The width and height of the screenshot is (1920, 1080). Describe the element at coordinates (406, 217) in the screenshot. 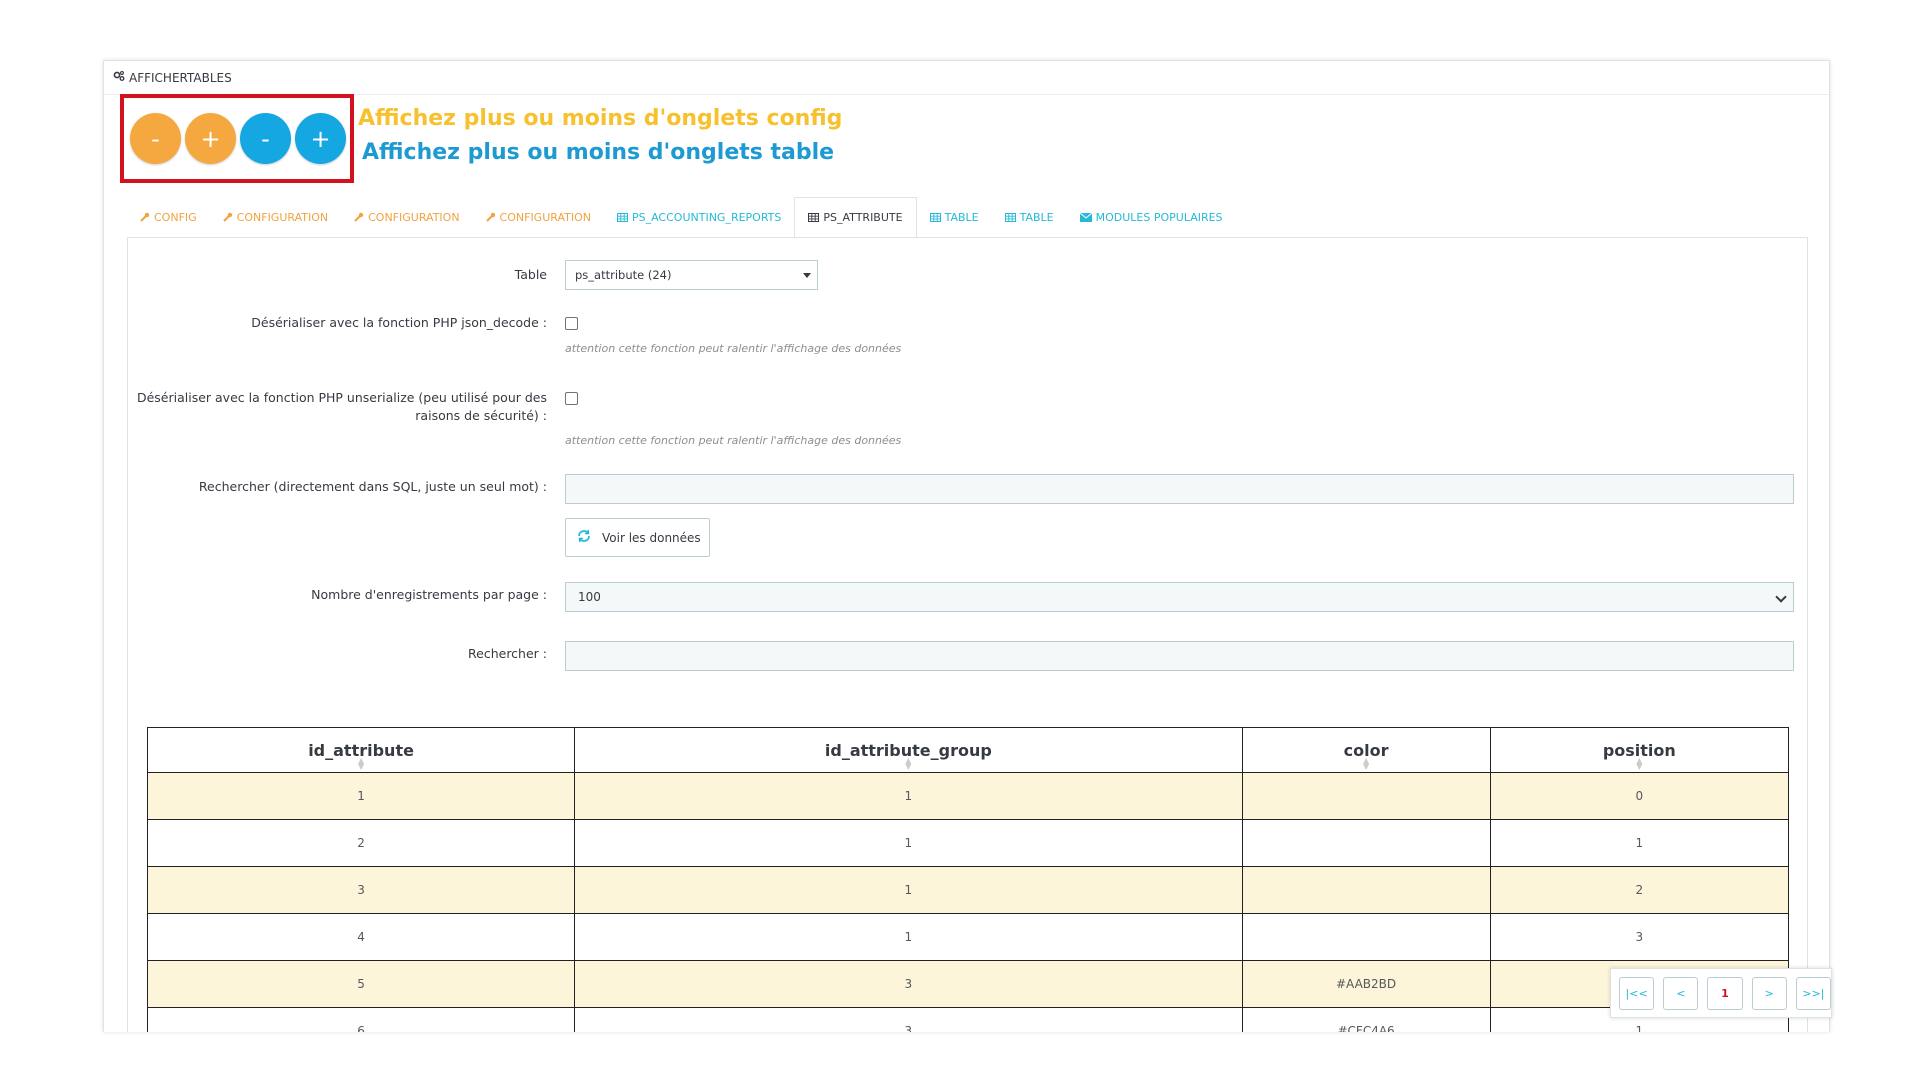

I see `tab-configuration-2: CONFIGURATION` at that location.